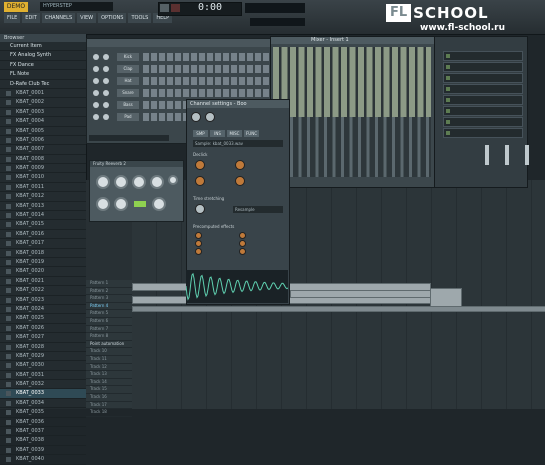 This screenshot has height=465, width=545. What do you see at coordinates (200, 181) in the screenshot?
I see `loop-knob` at bounding box center [200, 181].